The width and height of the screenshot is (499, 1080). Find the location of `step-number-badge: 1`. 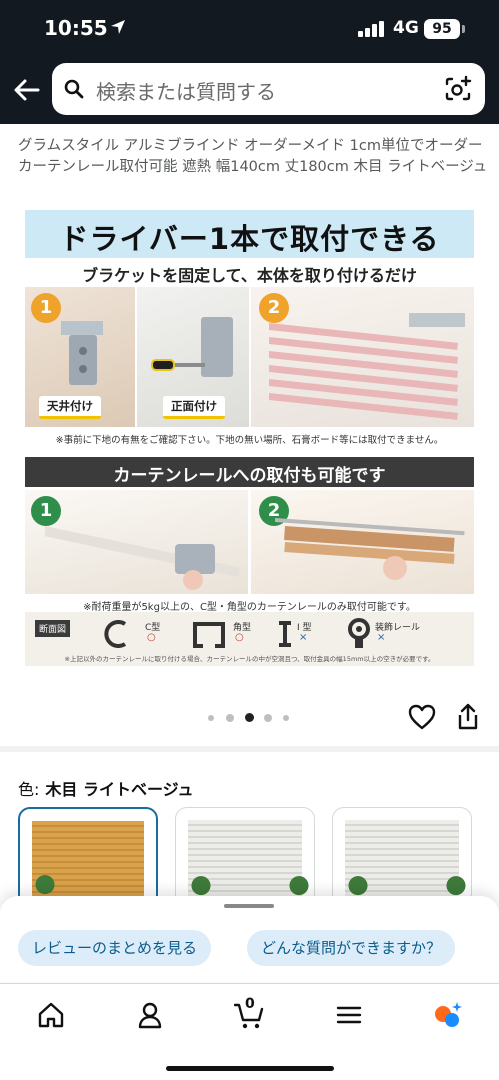

step-number-badge: 1 is located at coordinates (46, 308).